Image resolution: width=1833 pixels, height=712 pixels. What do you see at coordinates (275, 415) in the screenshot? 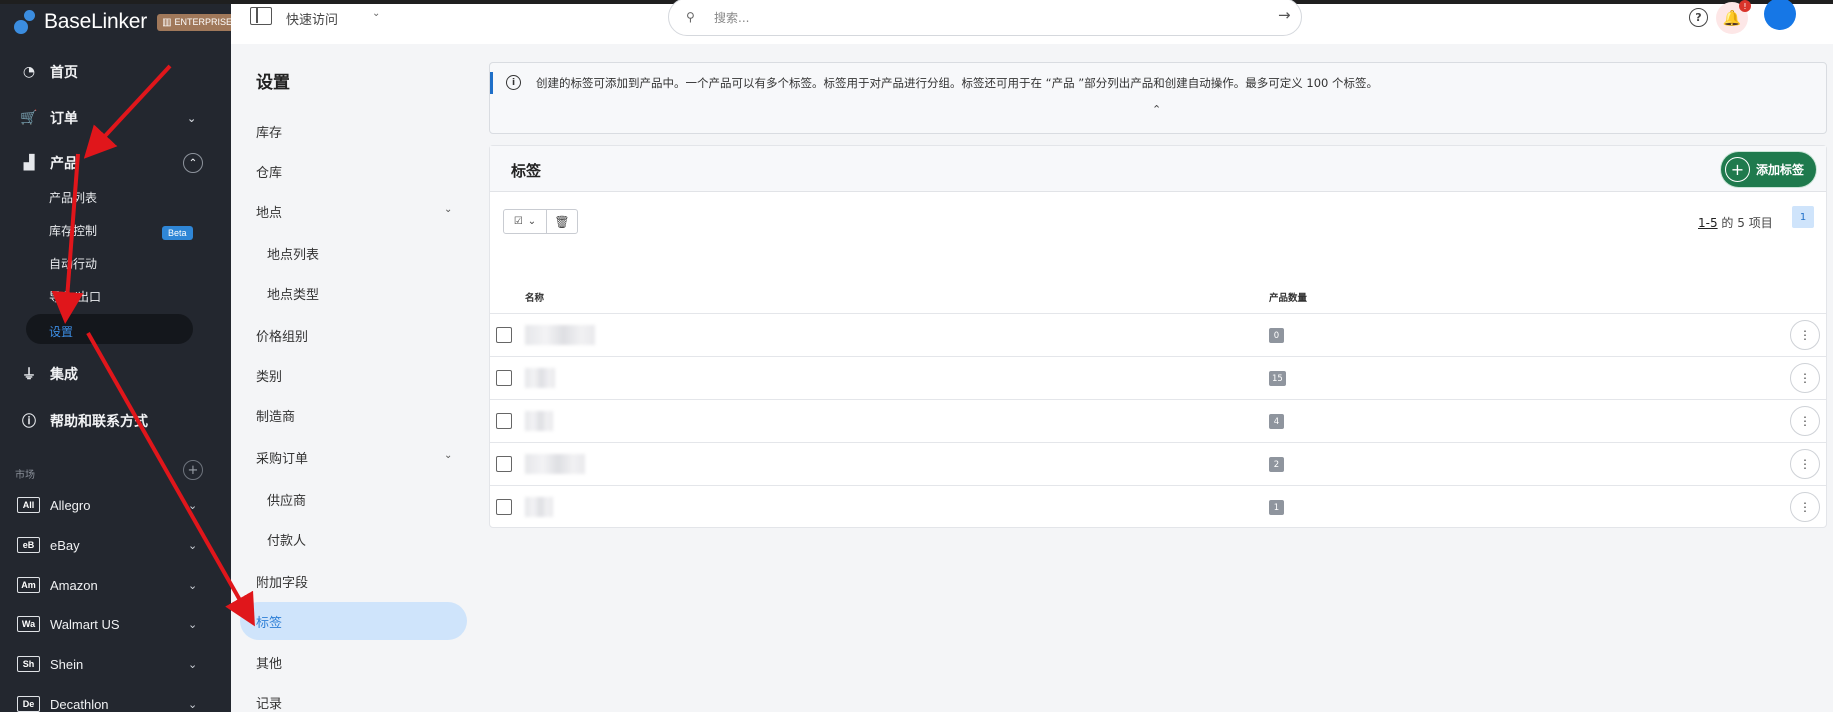
I see `settings-item-manufacturers: 制造商` at bounding box center [275, 415].